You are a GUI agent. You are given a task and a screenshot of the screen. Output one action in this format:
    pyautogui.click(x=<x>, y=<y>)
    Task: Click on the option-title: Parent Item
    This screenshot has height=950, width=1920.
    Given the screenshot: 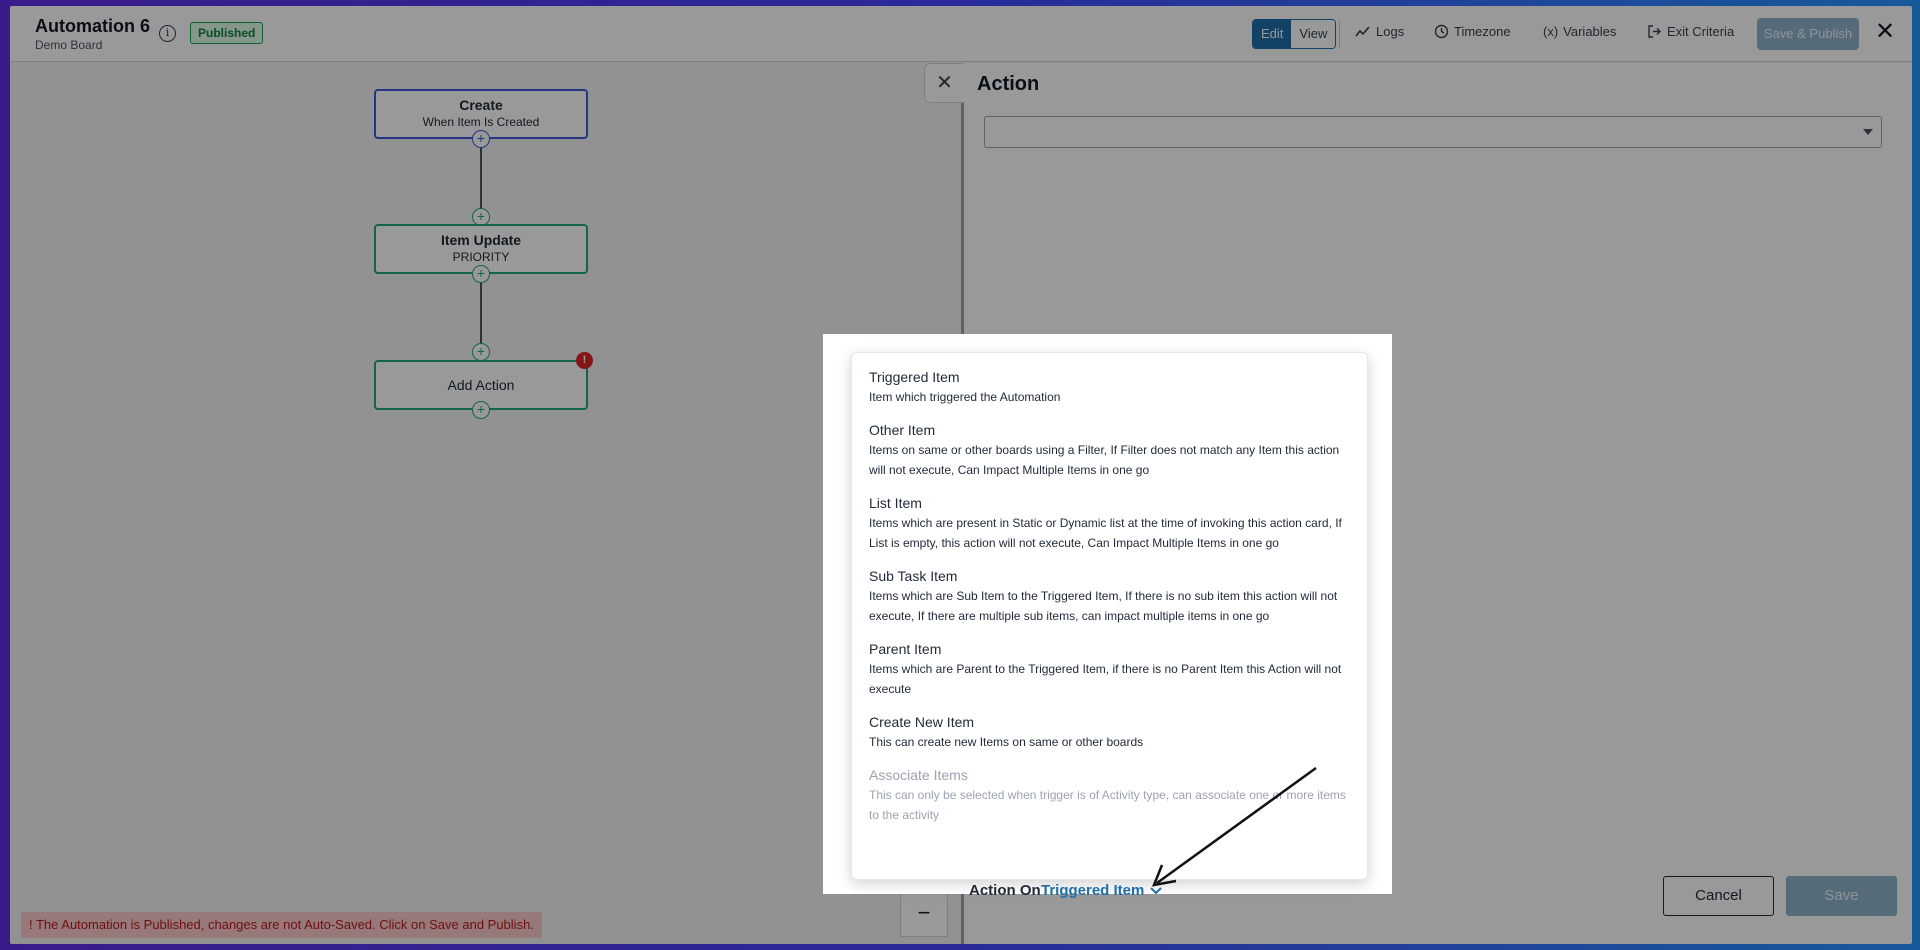 What is the action you would take?
    pyautogui.click(x=905, y=649)
    